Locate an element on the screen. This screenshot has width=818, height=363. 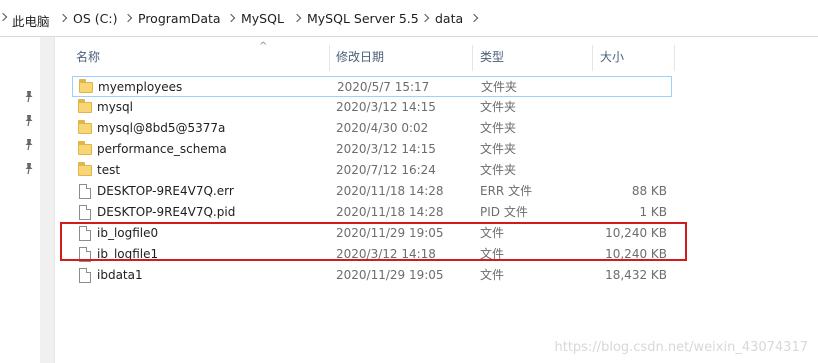
file-name: myemployees is located at coordinates (140, 87).